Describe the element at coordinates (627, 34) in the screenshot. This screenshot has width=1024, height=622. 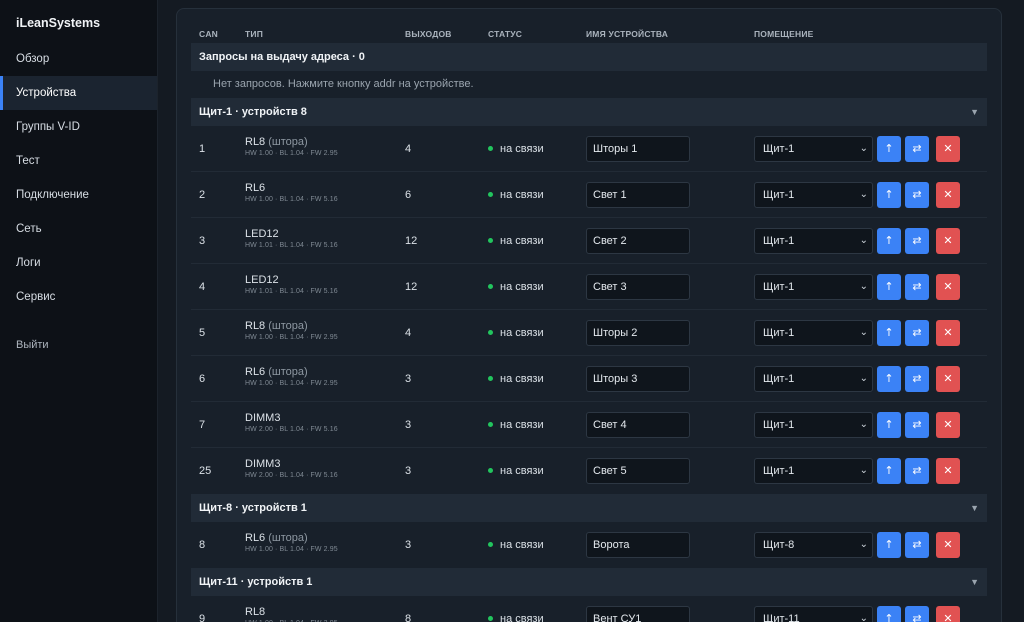
I see `column-device-name: ИМЯ УСТРОЙСТВА` at that location.